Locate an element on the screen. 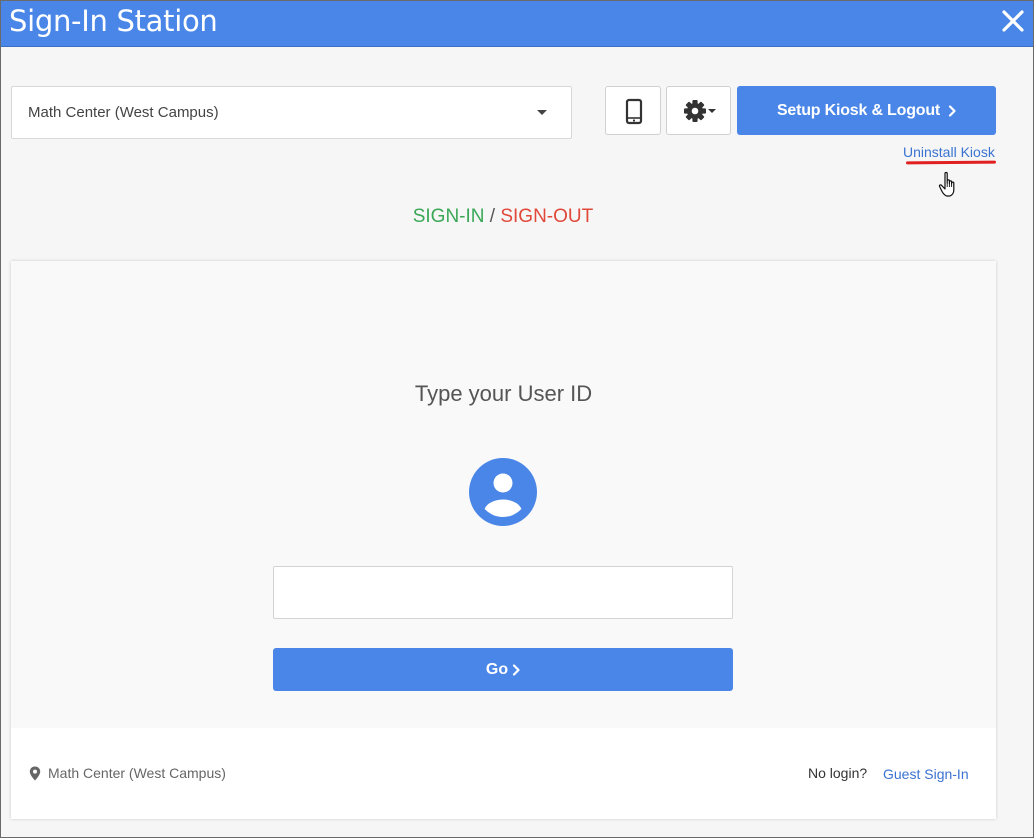  go-button: Go is located at coordinates (503, 669).